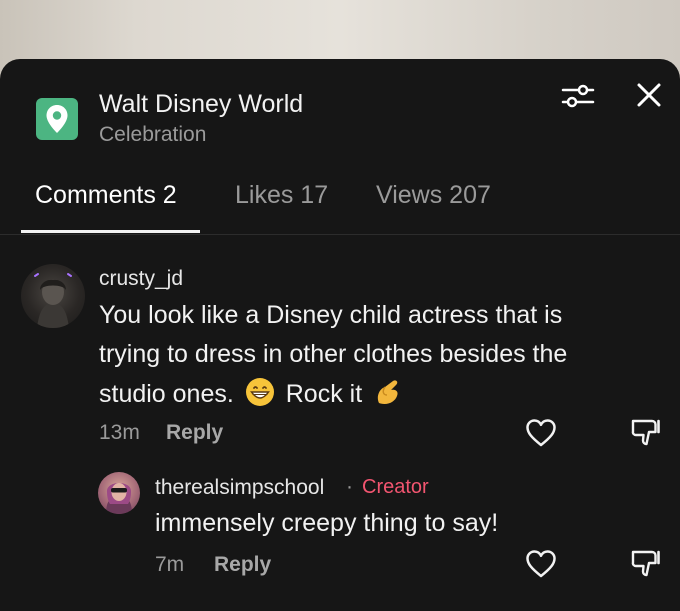 The height and width of the screenshot is (611, 680). Describe the element at coordinates (106, 195) in the screenshot. I see `tab-comments: Comments 2` at that location.